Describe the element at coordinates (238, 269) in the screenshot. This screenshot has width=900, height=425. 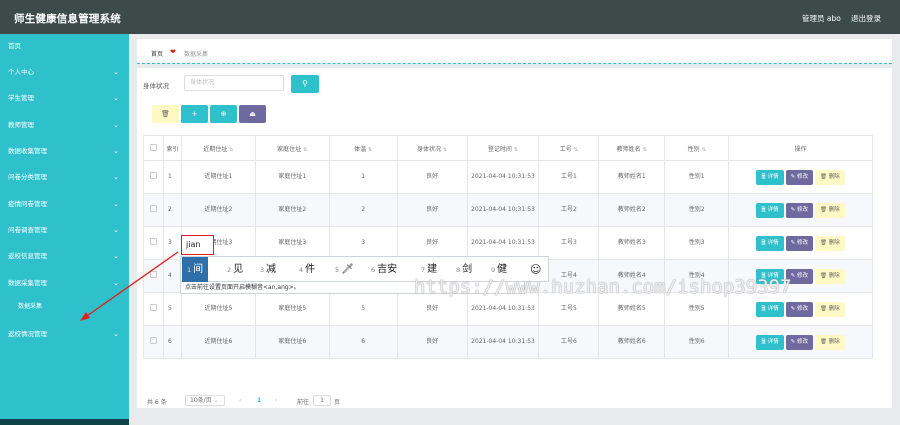
I see `ime-candidate-text: 见` at that location.